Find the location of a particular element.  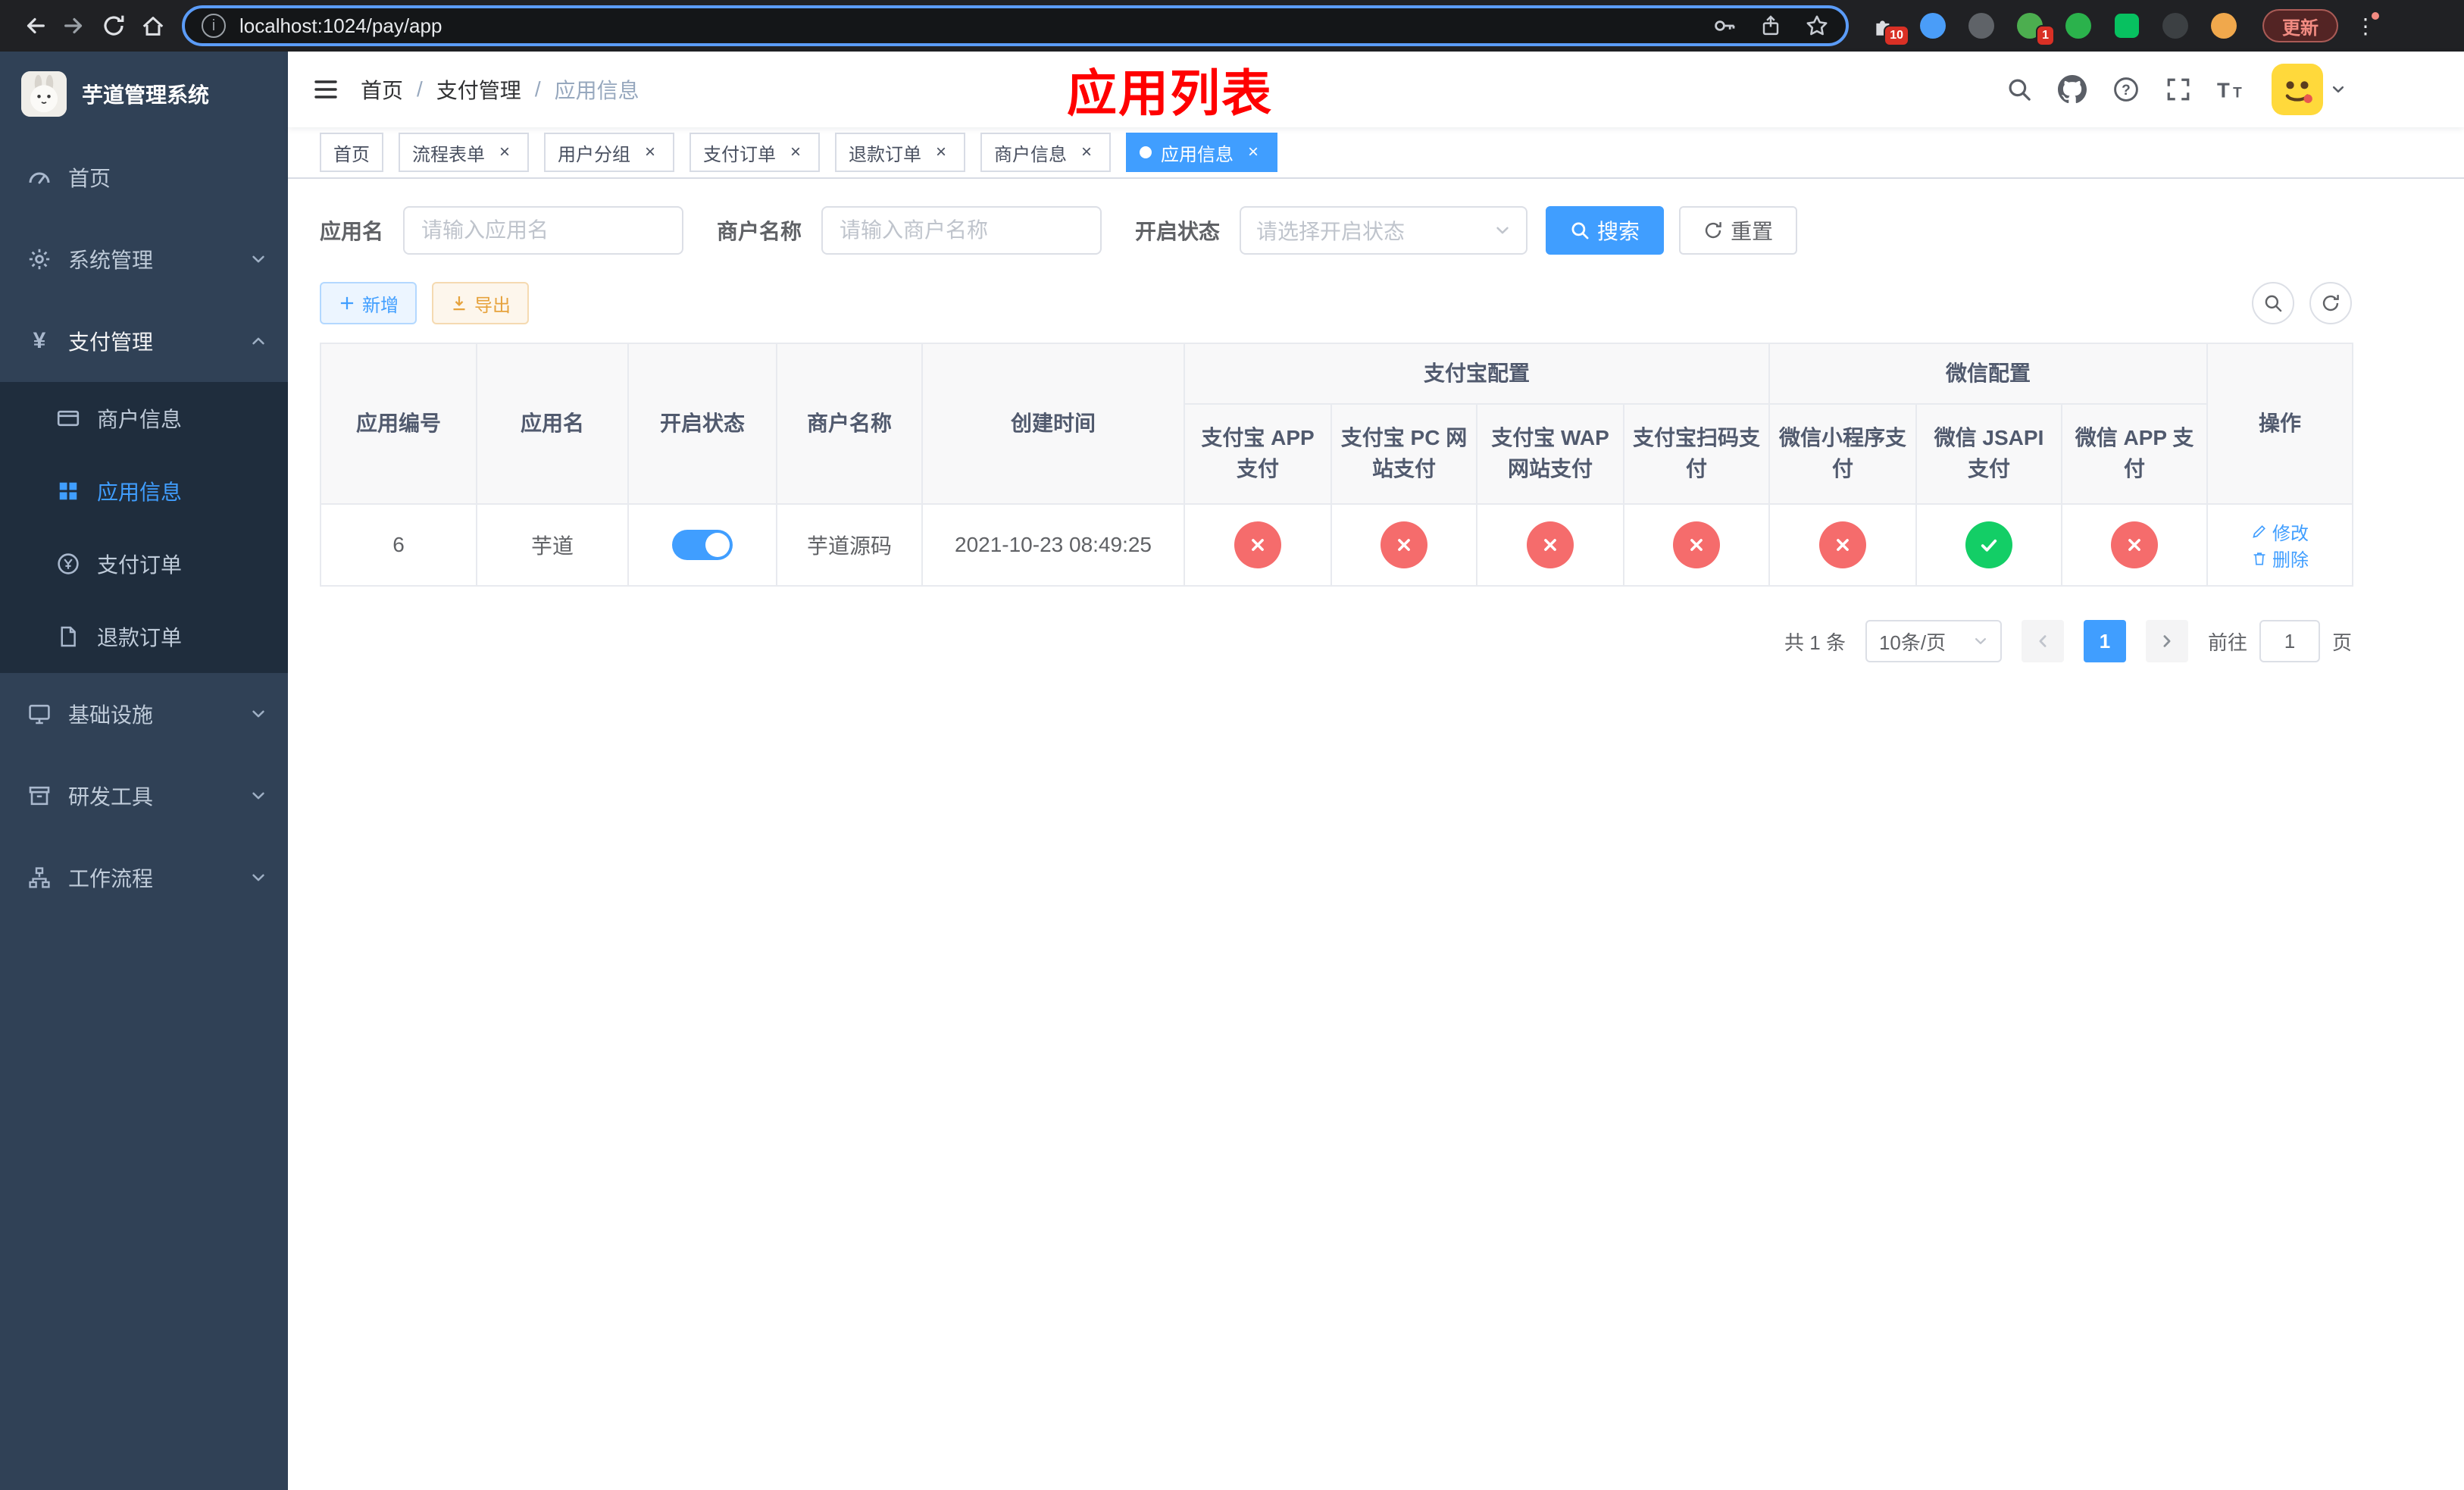

search-icon is located at coordinates (2019, 89).